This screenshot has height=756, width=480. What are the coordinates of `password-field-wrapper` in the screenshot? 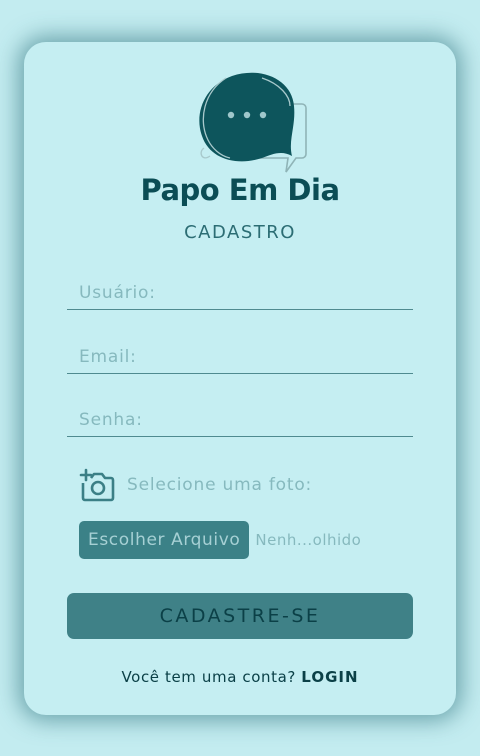 It's located at (240, 420).